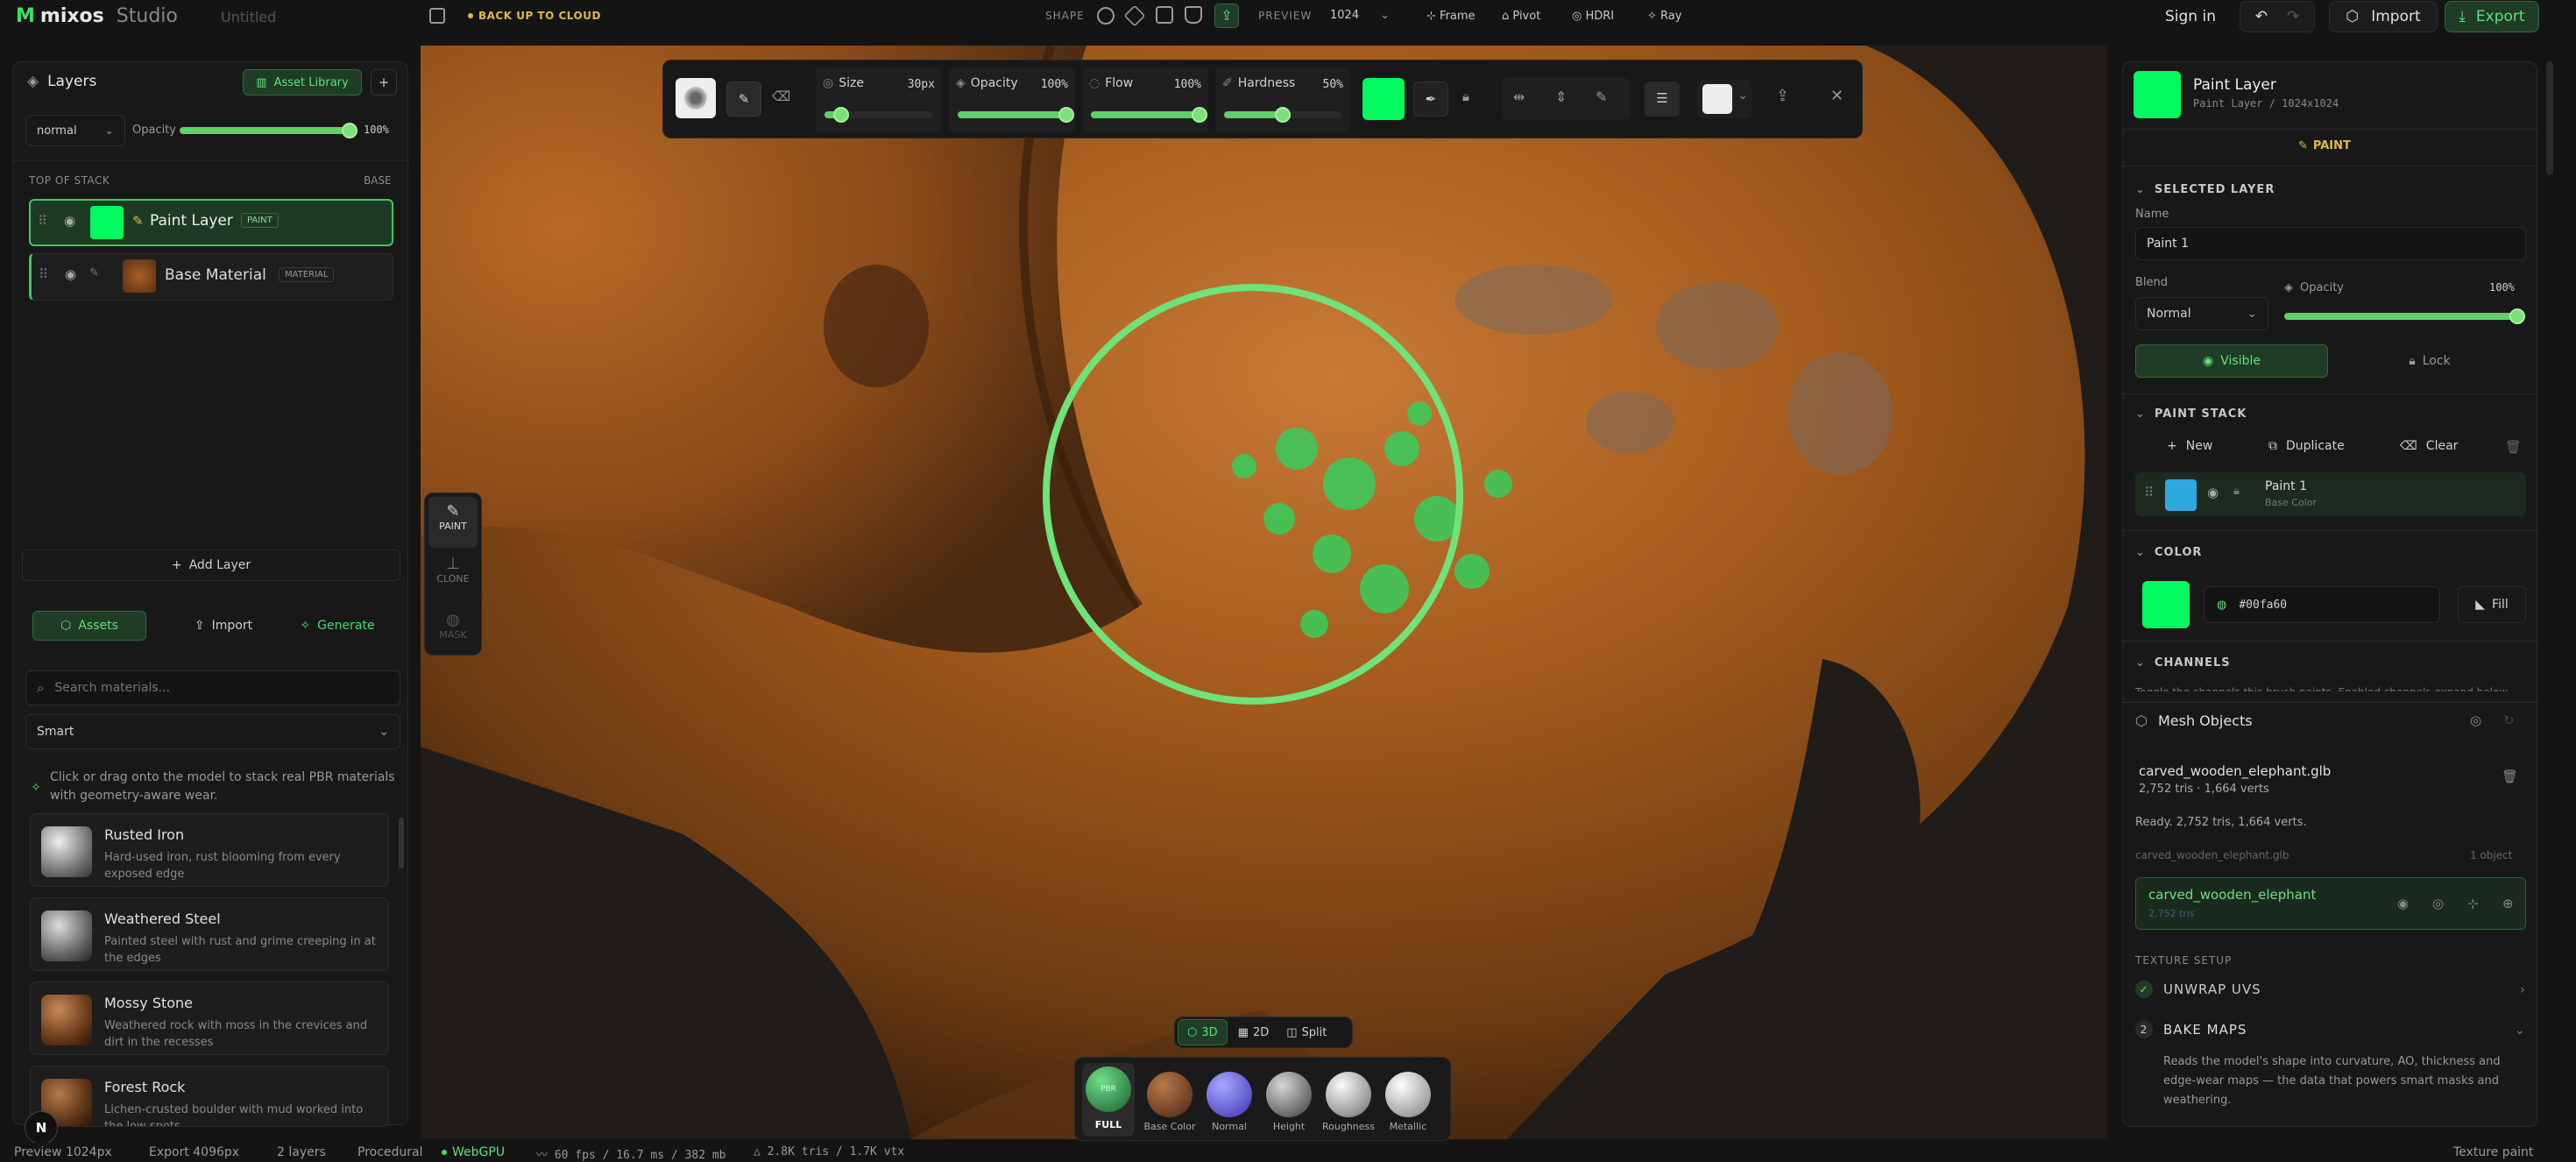  Describe the element at coordinates (1203, 1032) in the screenshot. I see `view-3d-button: ⬡ 3D` at that location.